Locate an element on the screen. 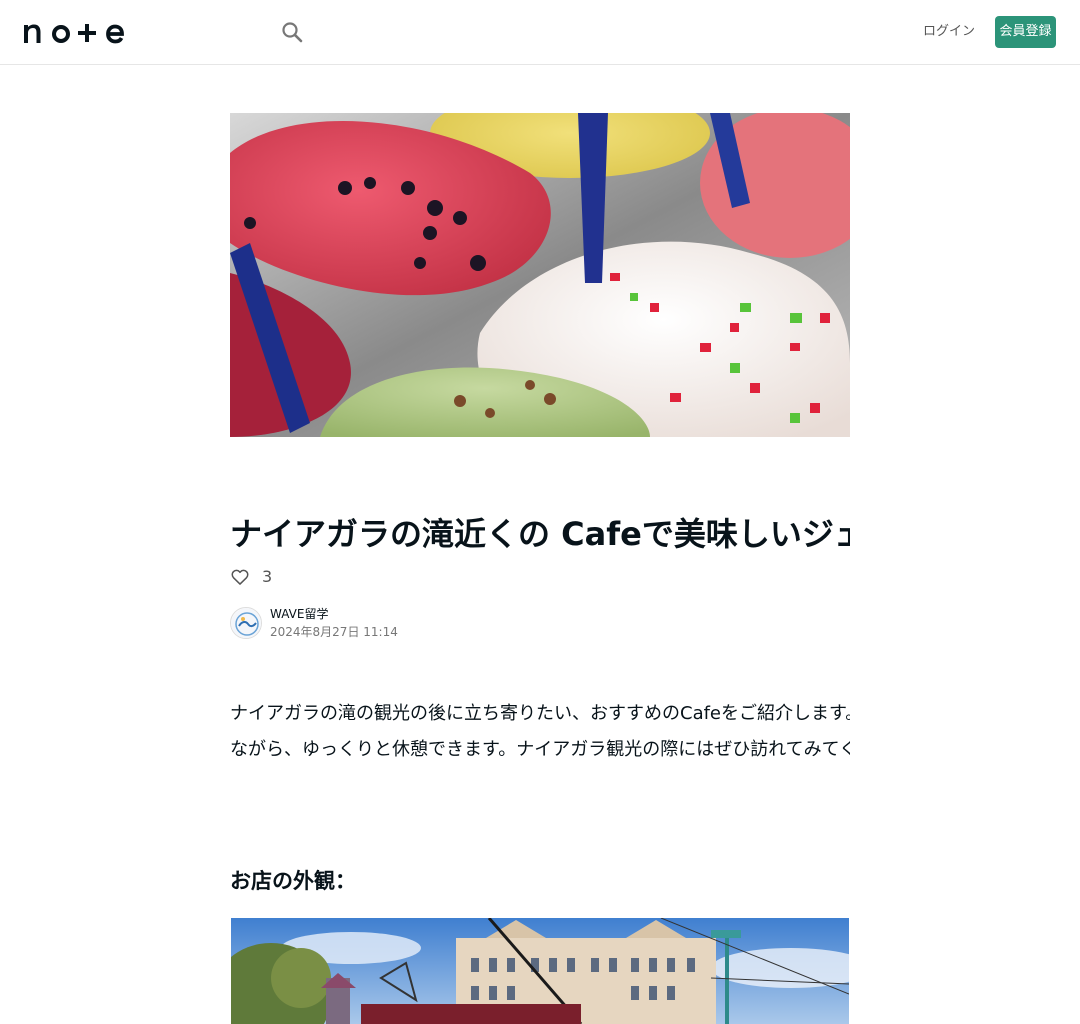 The height and width of the screenshot is (1024, 1080). note-logo is located at coordinates (74, 32).